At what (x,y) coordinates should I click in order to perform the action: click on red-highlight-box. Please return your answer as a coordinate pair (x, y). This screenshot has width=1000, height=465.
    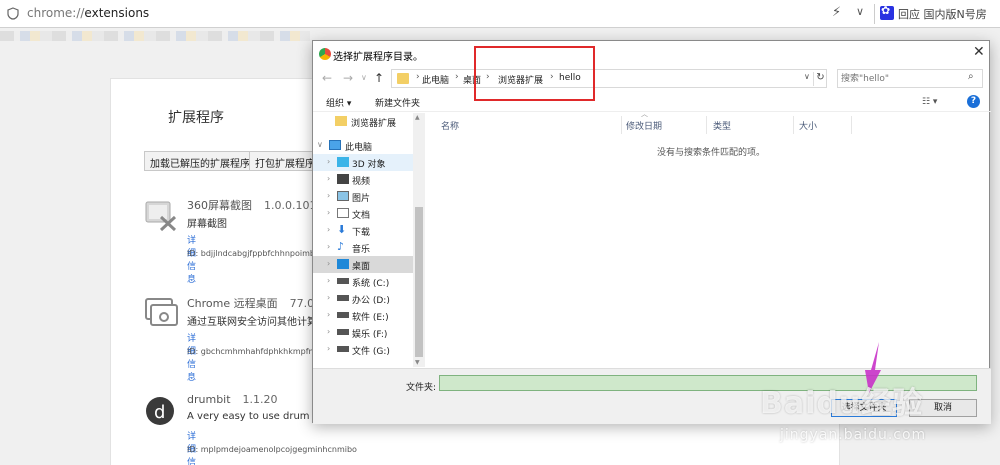
    Looking at the image, I should click on (534, 73).